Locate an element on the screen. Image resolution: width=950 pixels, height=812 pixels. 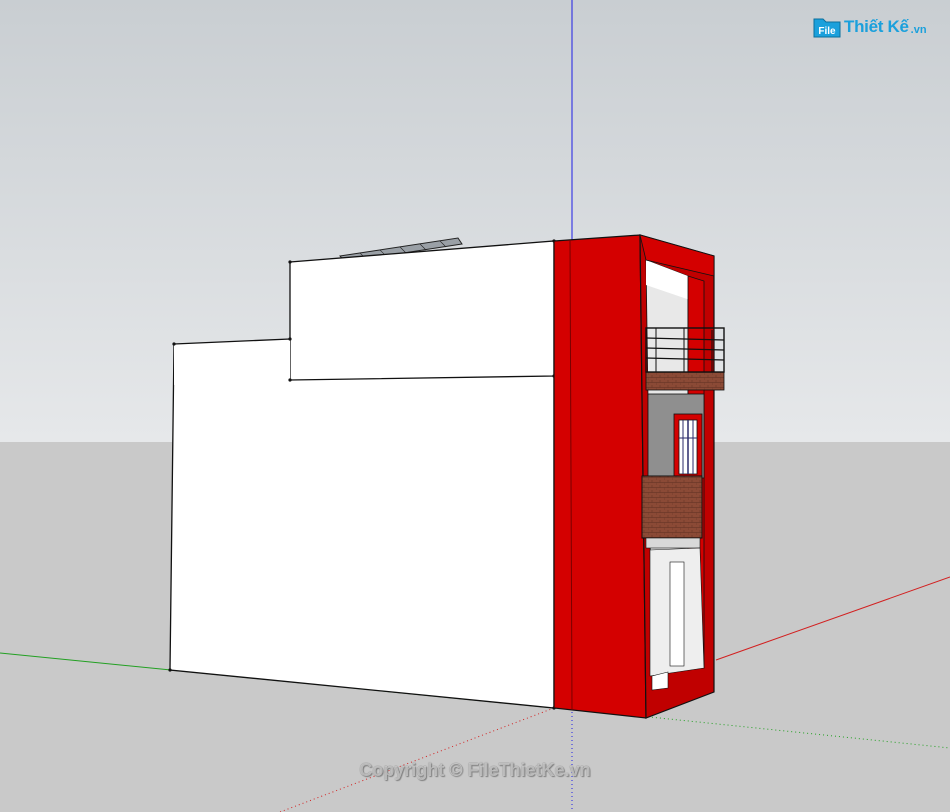
ground-floor is located at coordinates (677, 619).